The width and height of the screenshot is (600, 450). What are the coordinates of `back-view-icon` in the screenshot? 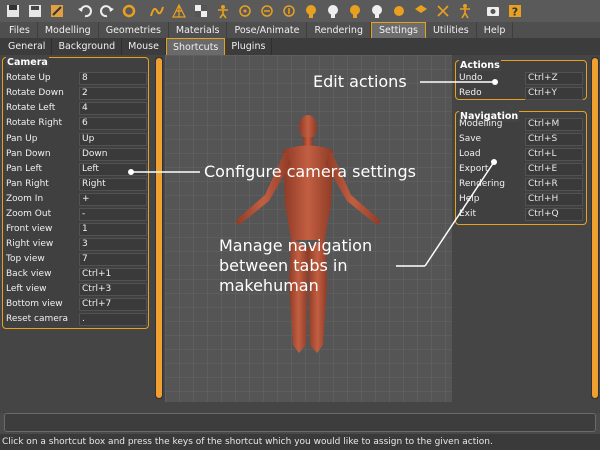 It's located at (267, 11).